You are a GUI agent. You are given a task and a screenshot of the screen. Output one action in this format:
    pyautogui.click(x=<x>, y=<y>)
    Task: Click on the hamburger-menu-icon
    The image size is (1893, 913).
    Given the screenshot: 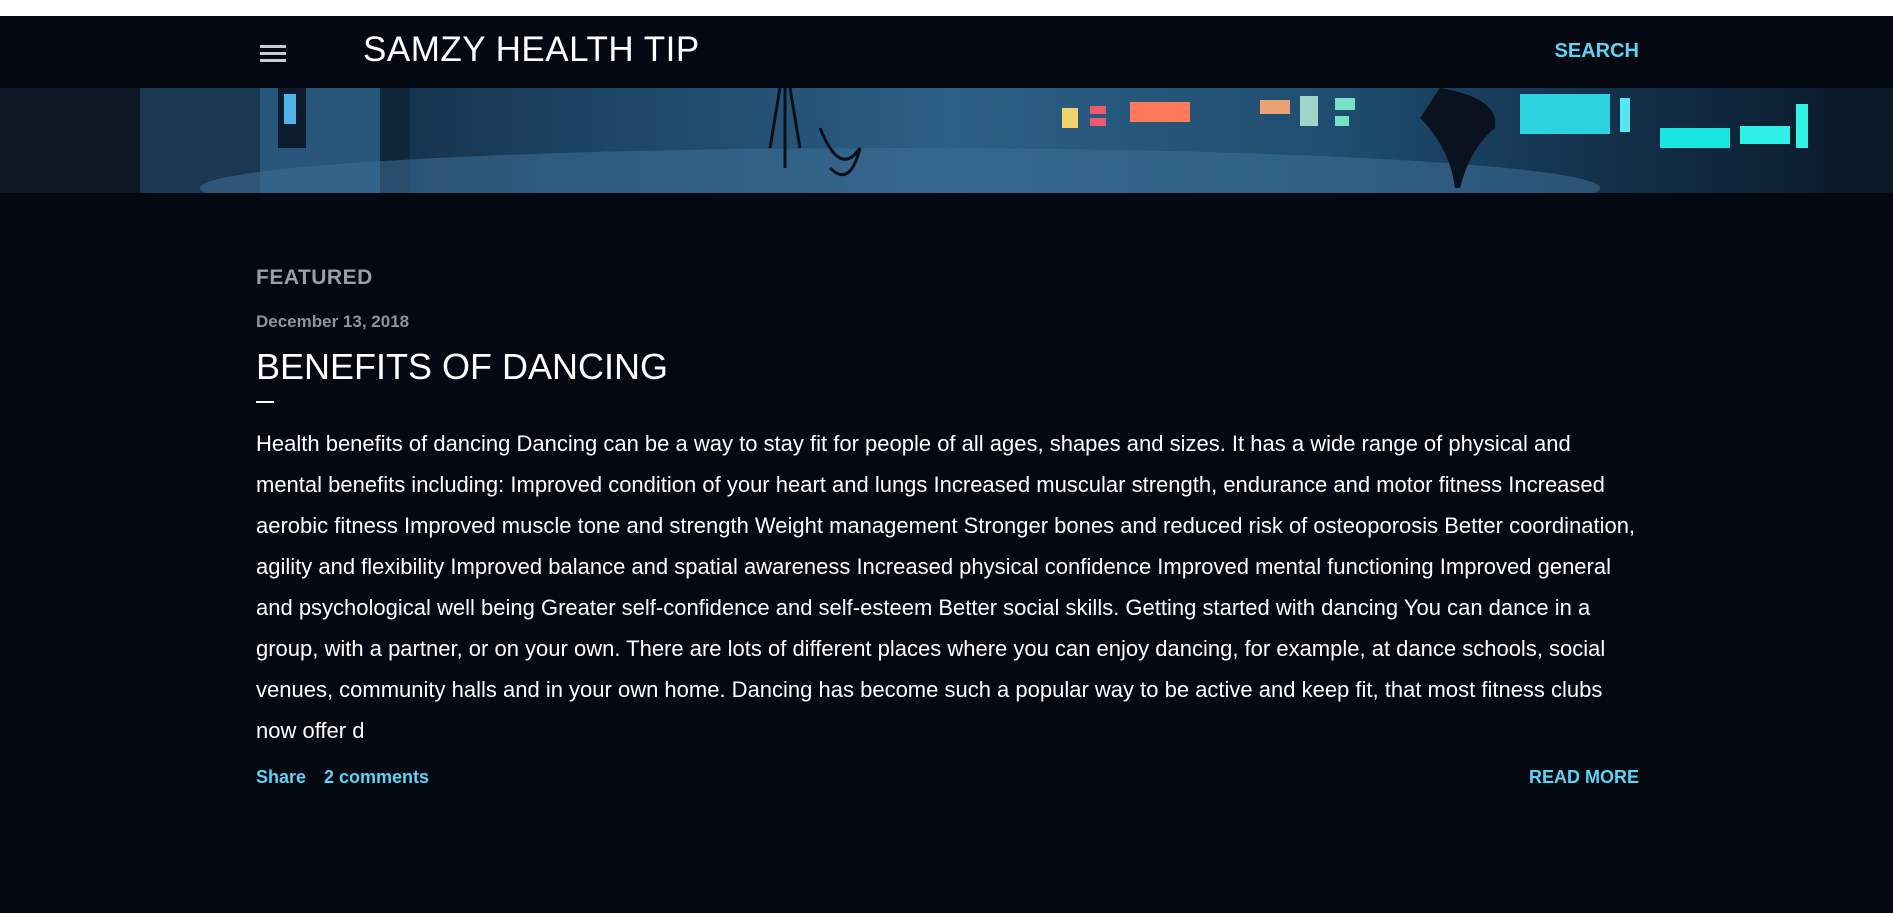 What is the action you would take?
    pyautogui.click(x=274, y=54)
    